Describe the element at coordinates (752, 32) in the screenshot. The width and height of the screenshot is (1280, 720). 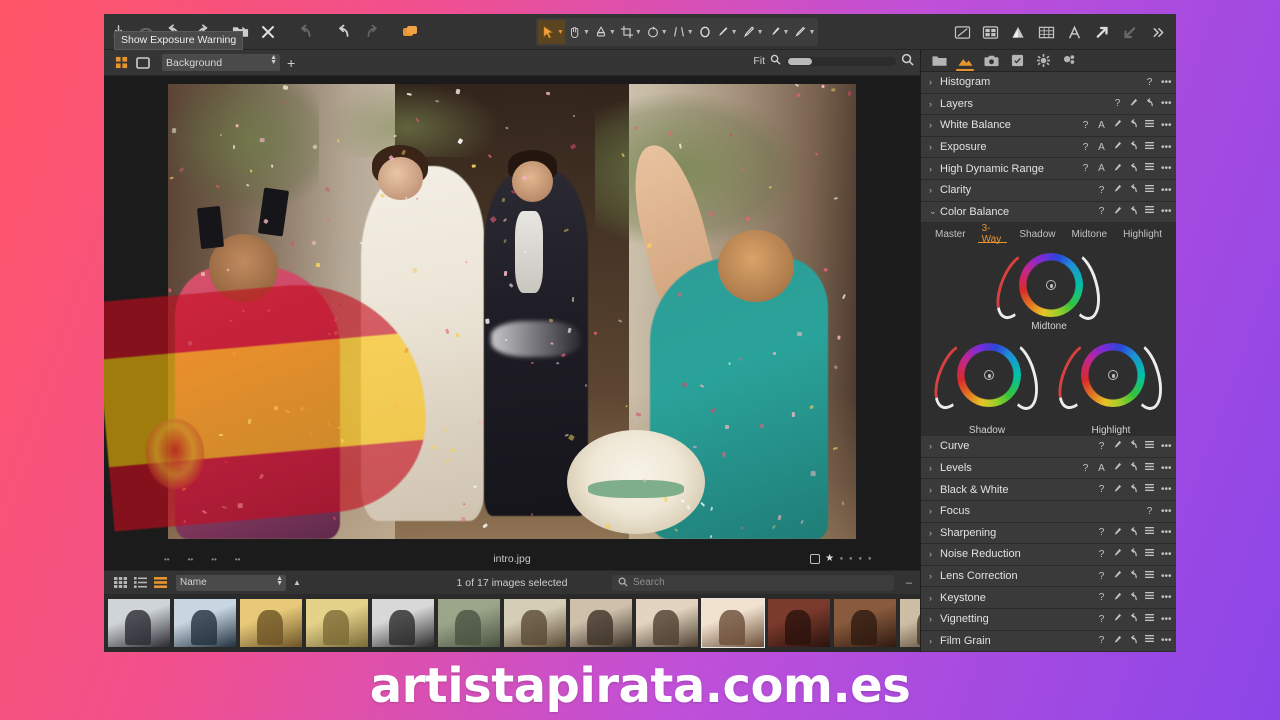
I see `gradient-mask-tool: ▼` at that location.